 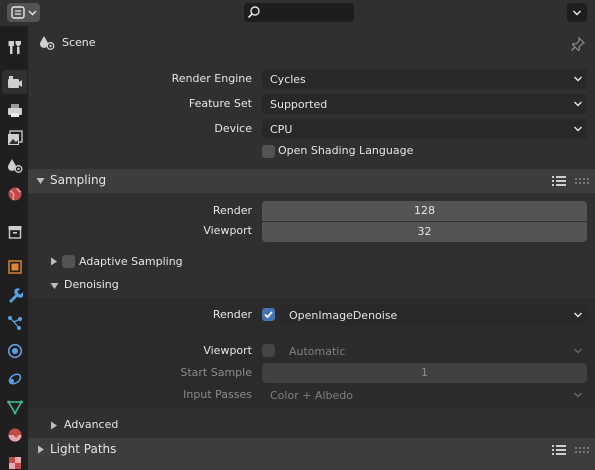 What do you see at coordinates (281, 129) in the screenshot?
I see `device-value: CPU` at bounding box center [281, 129].